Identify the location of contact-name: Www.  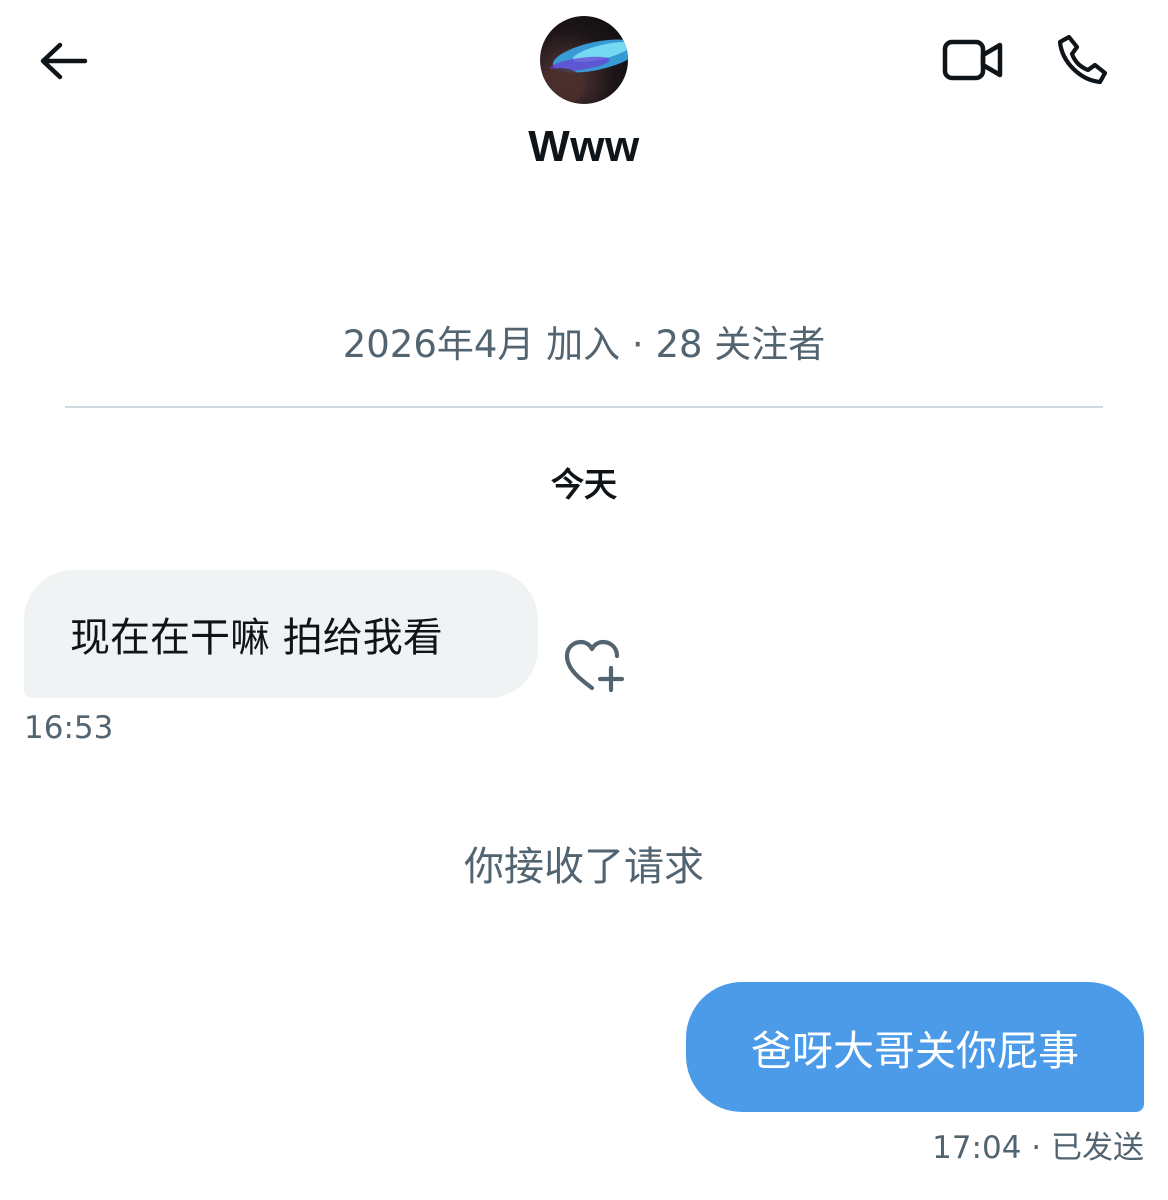
(584, 147).